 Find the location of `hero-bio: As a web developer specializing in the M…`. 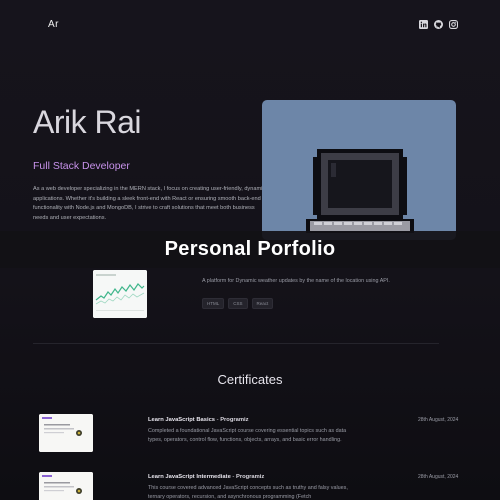

hero-bio: As a web developer specializing in the M… is located at coordinates (149, 203).